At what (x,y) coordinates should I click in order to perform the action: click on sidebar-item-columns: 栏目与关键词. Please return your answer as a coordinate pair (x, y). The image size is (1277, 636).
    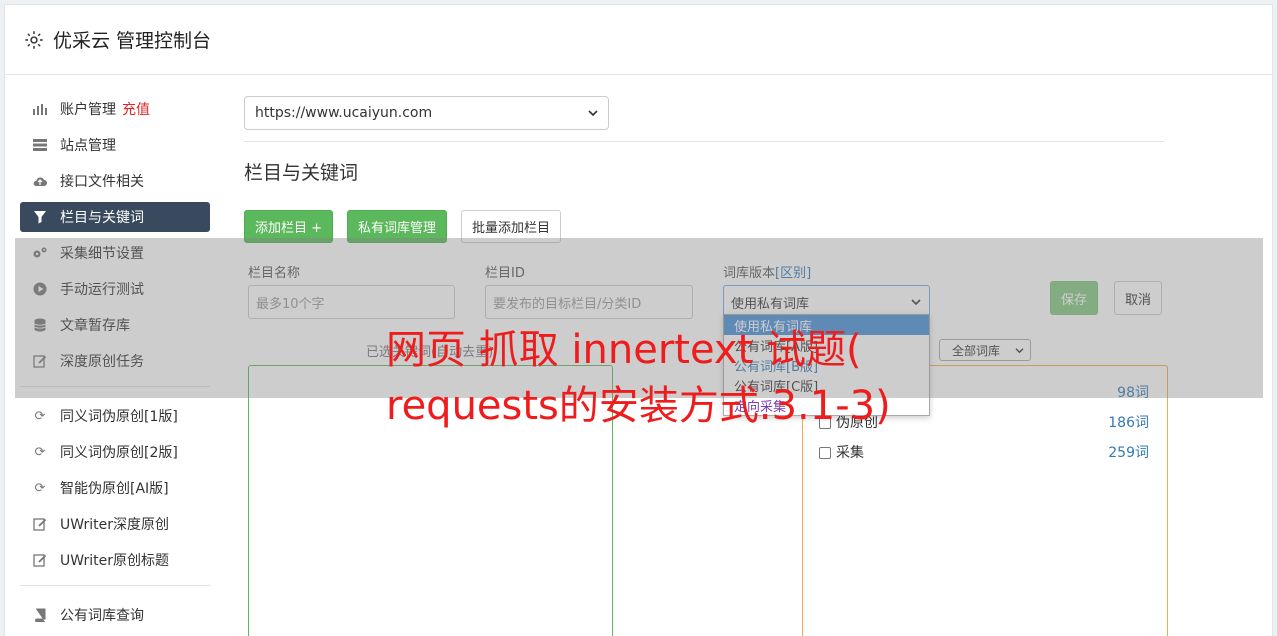
    Looking at the image, I should click on (115, 217).